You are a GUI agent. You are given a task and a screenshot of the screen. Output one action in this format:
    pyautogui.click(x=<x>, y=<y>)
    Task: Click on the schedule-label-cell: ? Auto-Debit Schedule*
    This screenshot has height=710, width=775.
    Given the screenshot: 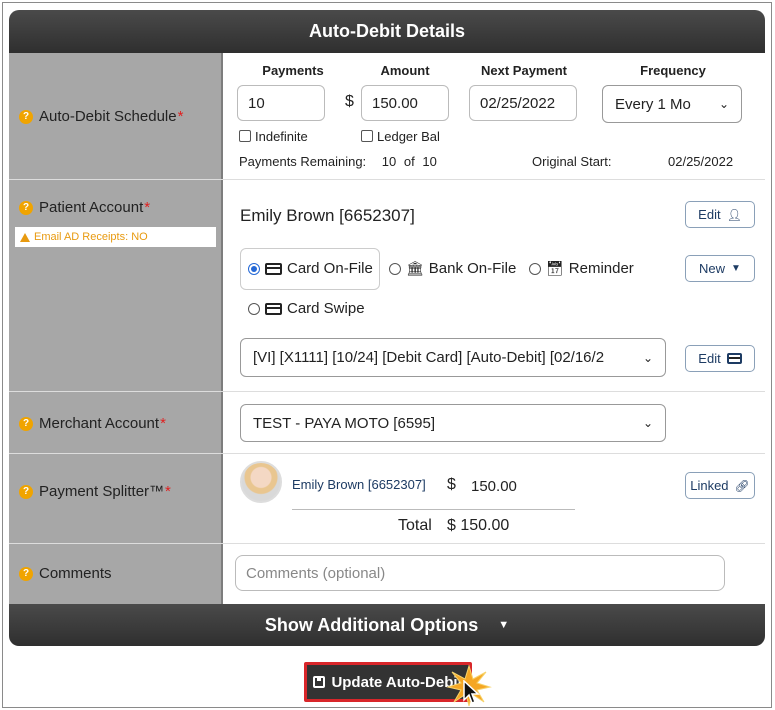 What is the action you would take?
    pyautogui.click(x=116, y=116)
    